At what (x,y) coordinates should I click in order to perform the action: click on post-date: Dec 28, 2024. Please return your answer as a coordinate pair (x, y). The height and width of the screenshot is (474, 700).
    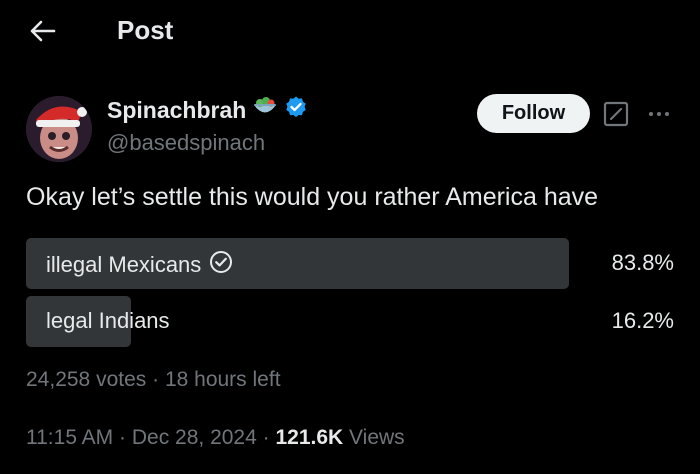
    Looking at the image, I should click on (194, 437).